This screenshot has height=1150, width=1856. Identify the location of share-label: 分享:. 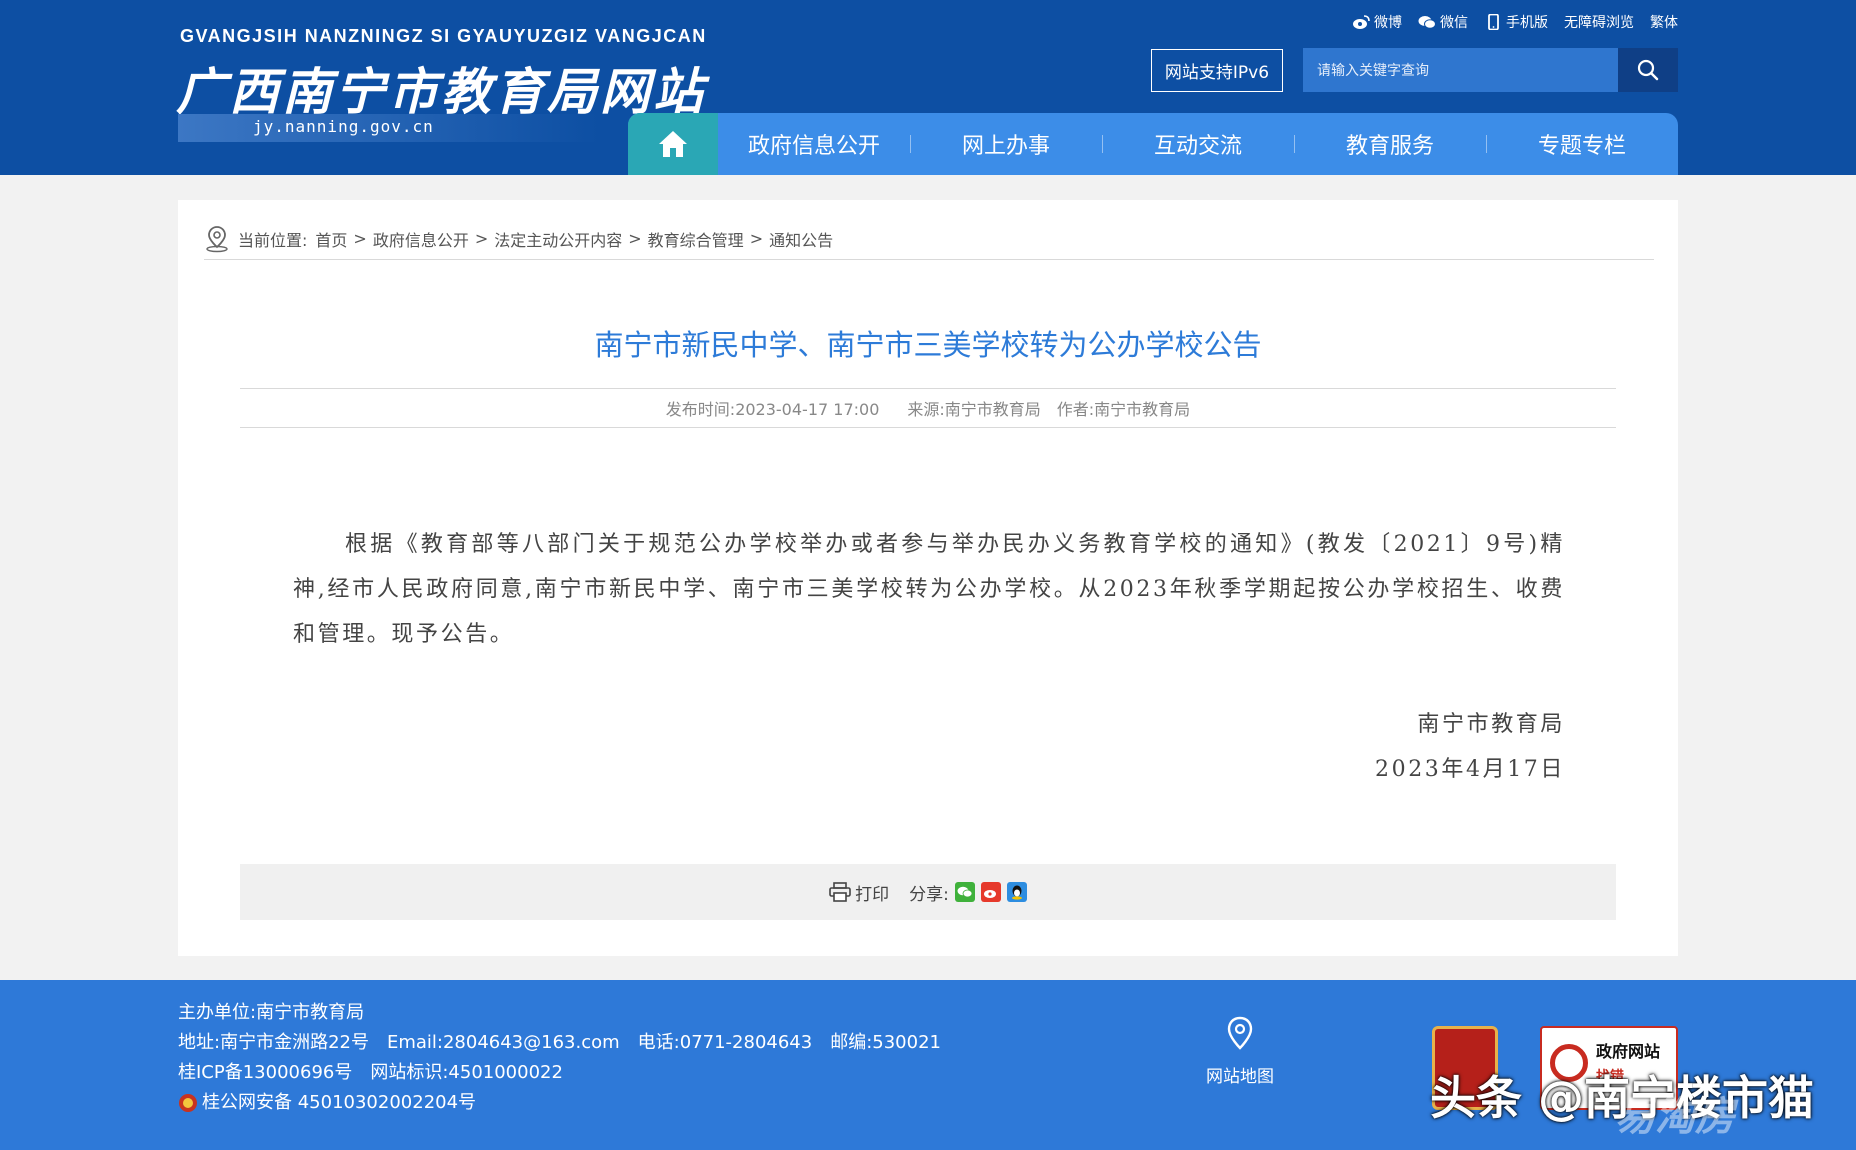
(929, 894).